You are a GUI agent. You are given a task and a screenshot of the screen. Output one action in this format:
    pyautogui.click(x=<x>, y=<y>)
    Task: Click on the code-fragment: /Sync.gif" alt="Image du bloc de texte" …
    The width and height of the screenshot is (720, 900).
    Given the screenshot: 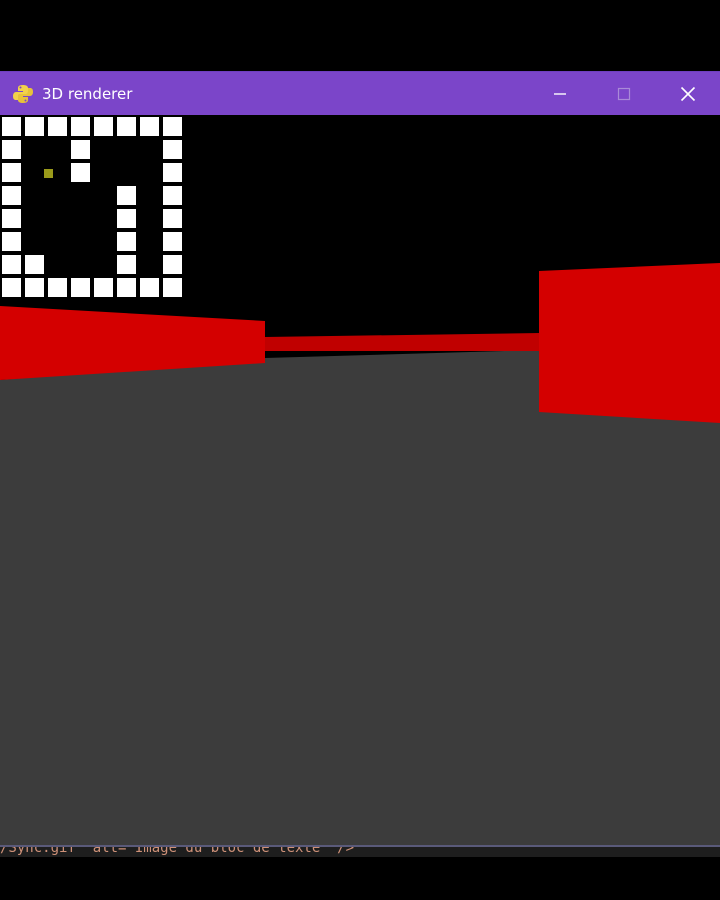 What is the action you would take?
    pyautogui.click(x=177, y=850)
    